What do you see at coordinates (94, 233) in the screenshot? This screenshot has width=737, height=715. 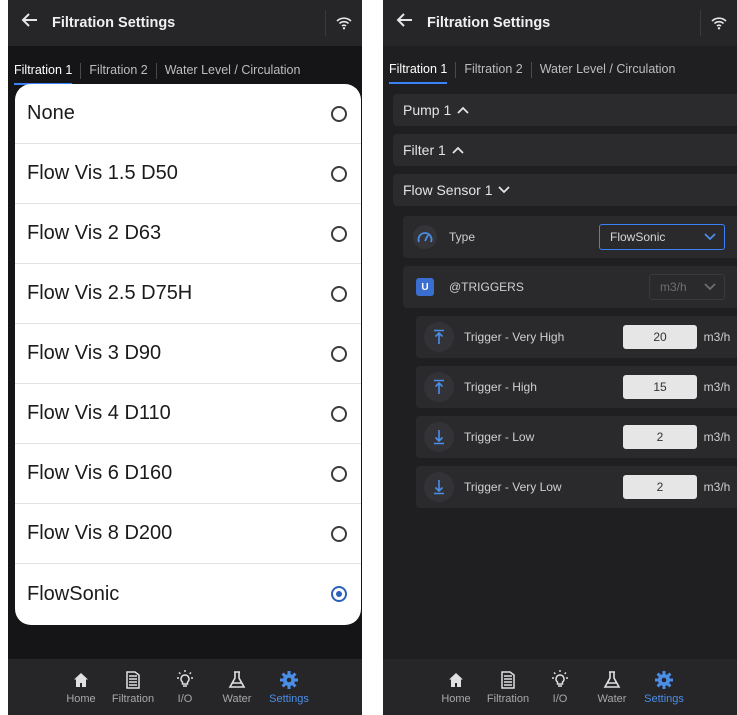 I see `option-label: Flow Vis 2 D63` at bounding box center [94, 233].